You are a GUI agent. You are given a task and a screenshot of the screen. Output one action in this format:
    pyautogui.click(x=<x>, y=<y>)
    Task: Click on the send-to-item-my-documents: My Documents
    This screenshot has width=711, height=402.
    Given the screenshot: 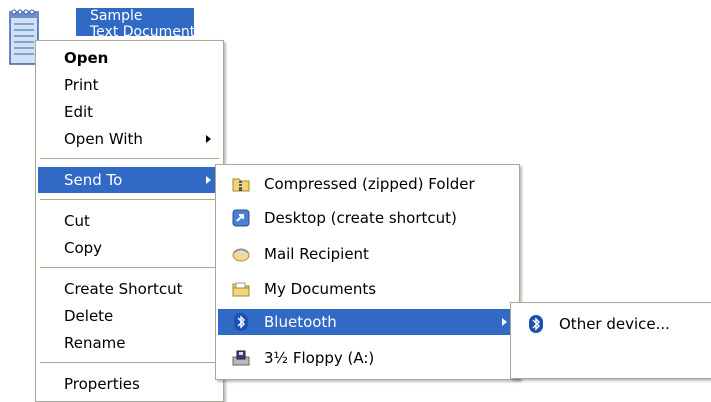 What is the action you would take?
    pyautogui.click(x=367, y=289)
    